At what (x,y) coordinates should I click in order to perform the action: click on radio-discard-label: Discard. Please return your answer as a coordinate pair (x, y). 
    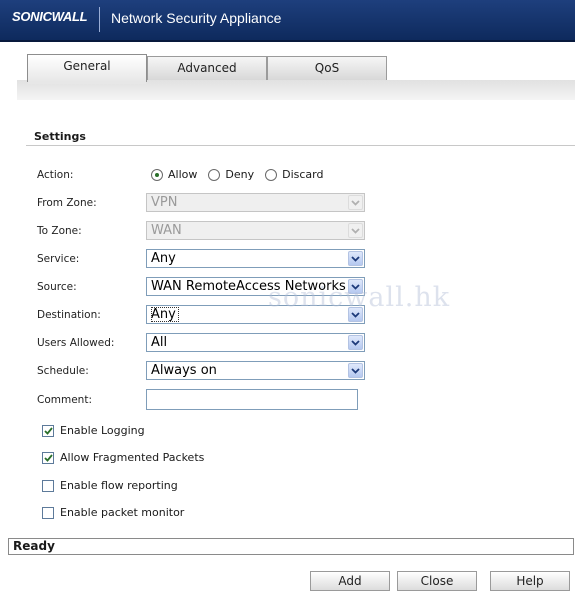
    Looking at the image, I should click on (303, 174).